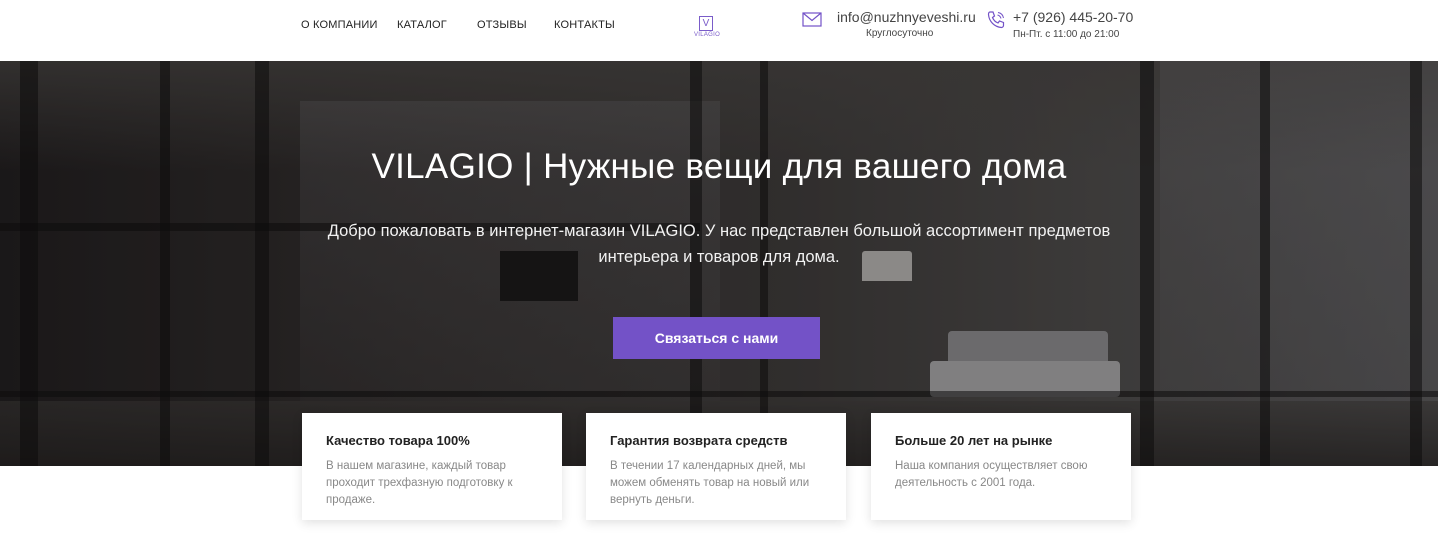  I want to click on email-link: info@nuzhnyeveshi.ru, so click(906, 17).